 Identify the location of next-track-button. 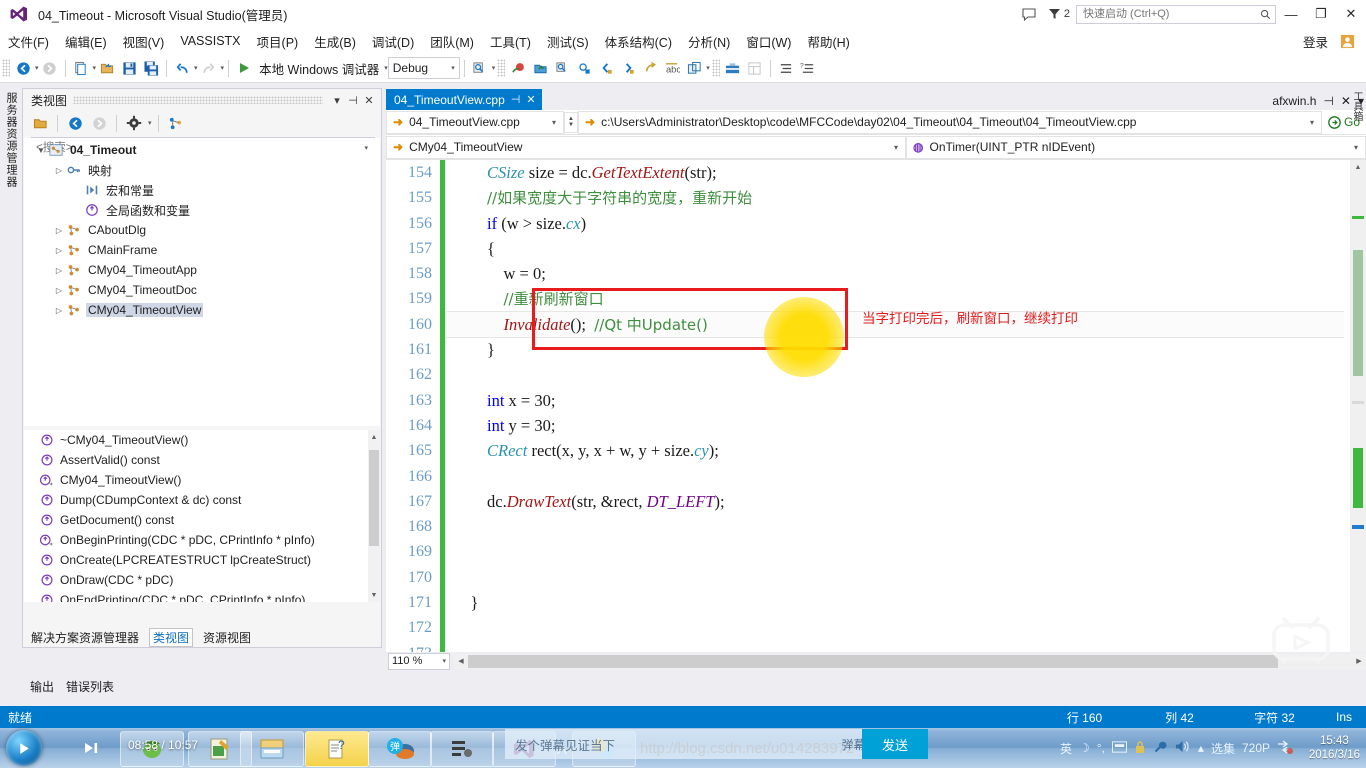
(92, 748).